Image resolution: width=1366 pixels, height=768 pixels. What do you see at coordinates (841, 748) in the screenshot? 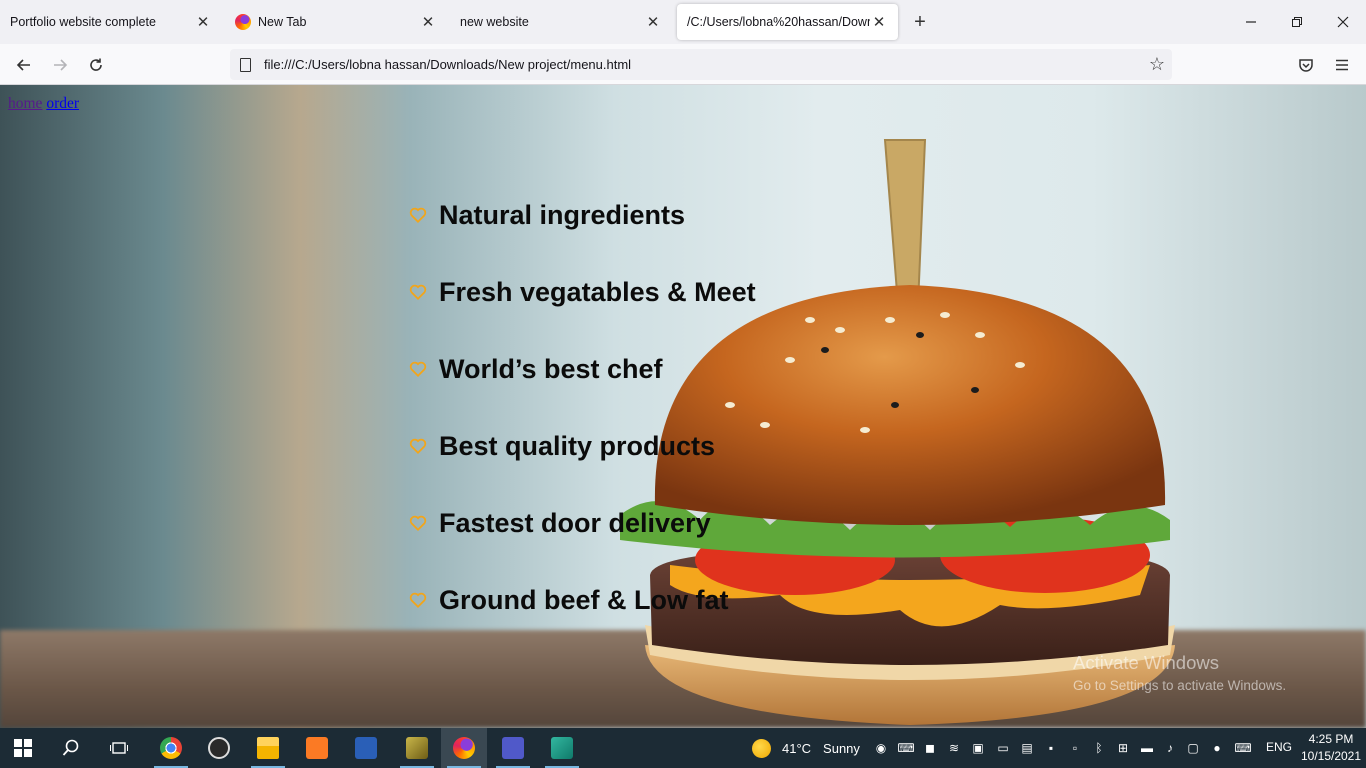
I see `weather-condition: Sunny` at bounding box center [841, 748].